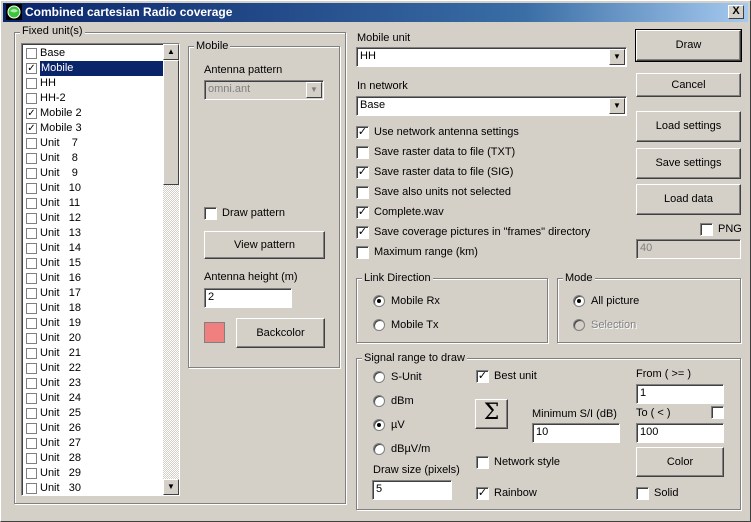 The width and height of the screenshot is (751, 522). Describe the element at coordinates (491, 106) in the screenshot. I see `in-network-select: Base ▼` at that location.